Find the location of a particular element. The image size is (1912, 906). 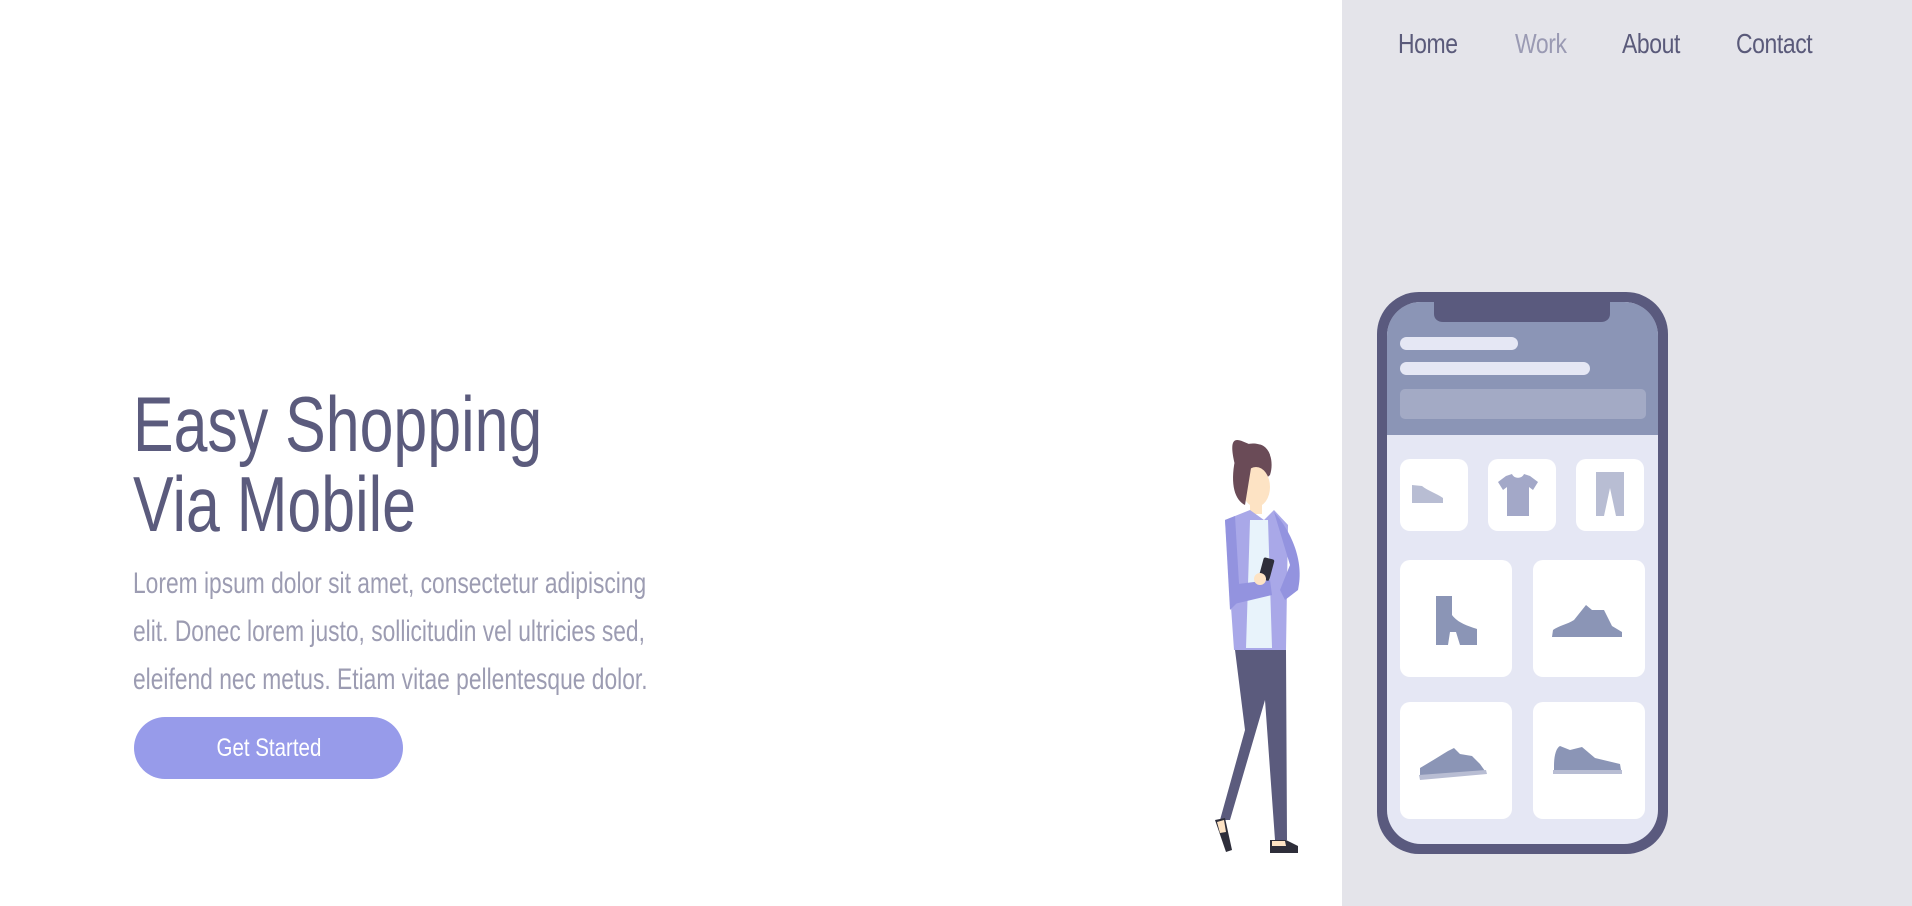

nav-contact: Contact is located at coordinates (1774, 44).